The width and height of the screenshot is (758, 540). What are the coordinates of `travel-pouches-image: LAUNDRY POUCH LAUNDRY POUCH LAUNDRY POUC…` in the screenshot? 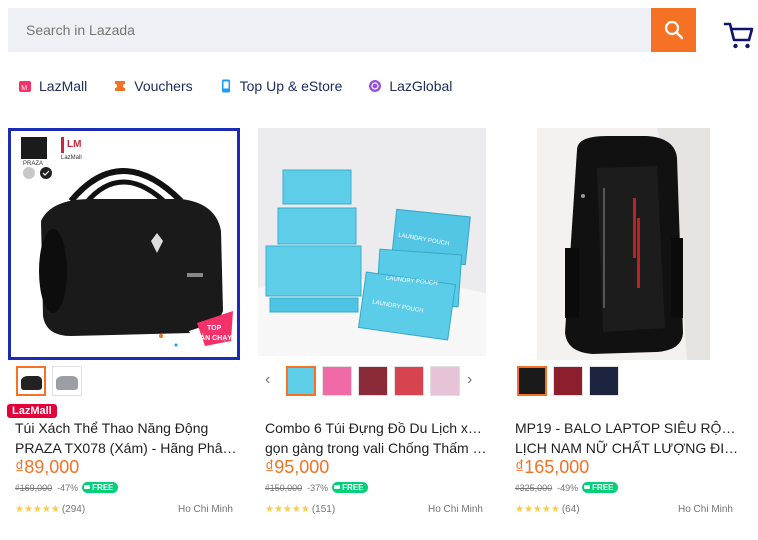 It's located at (372, 242).